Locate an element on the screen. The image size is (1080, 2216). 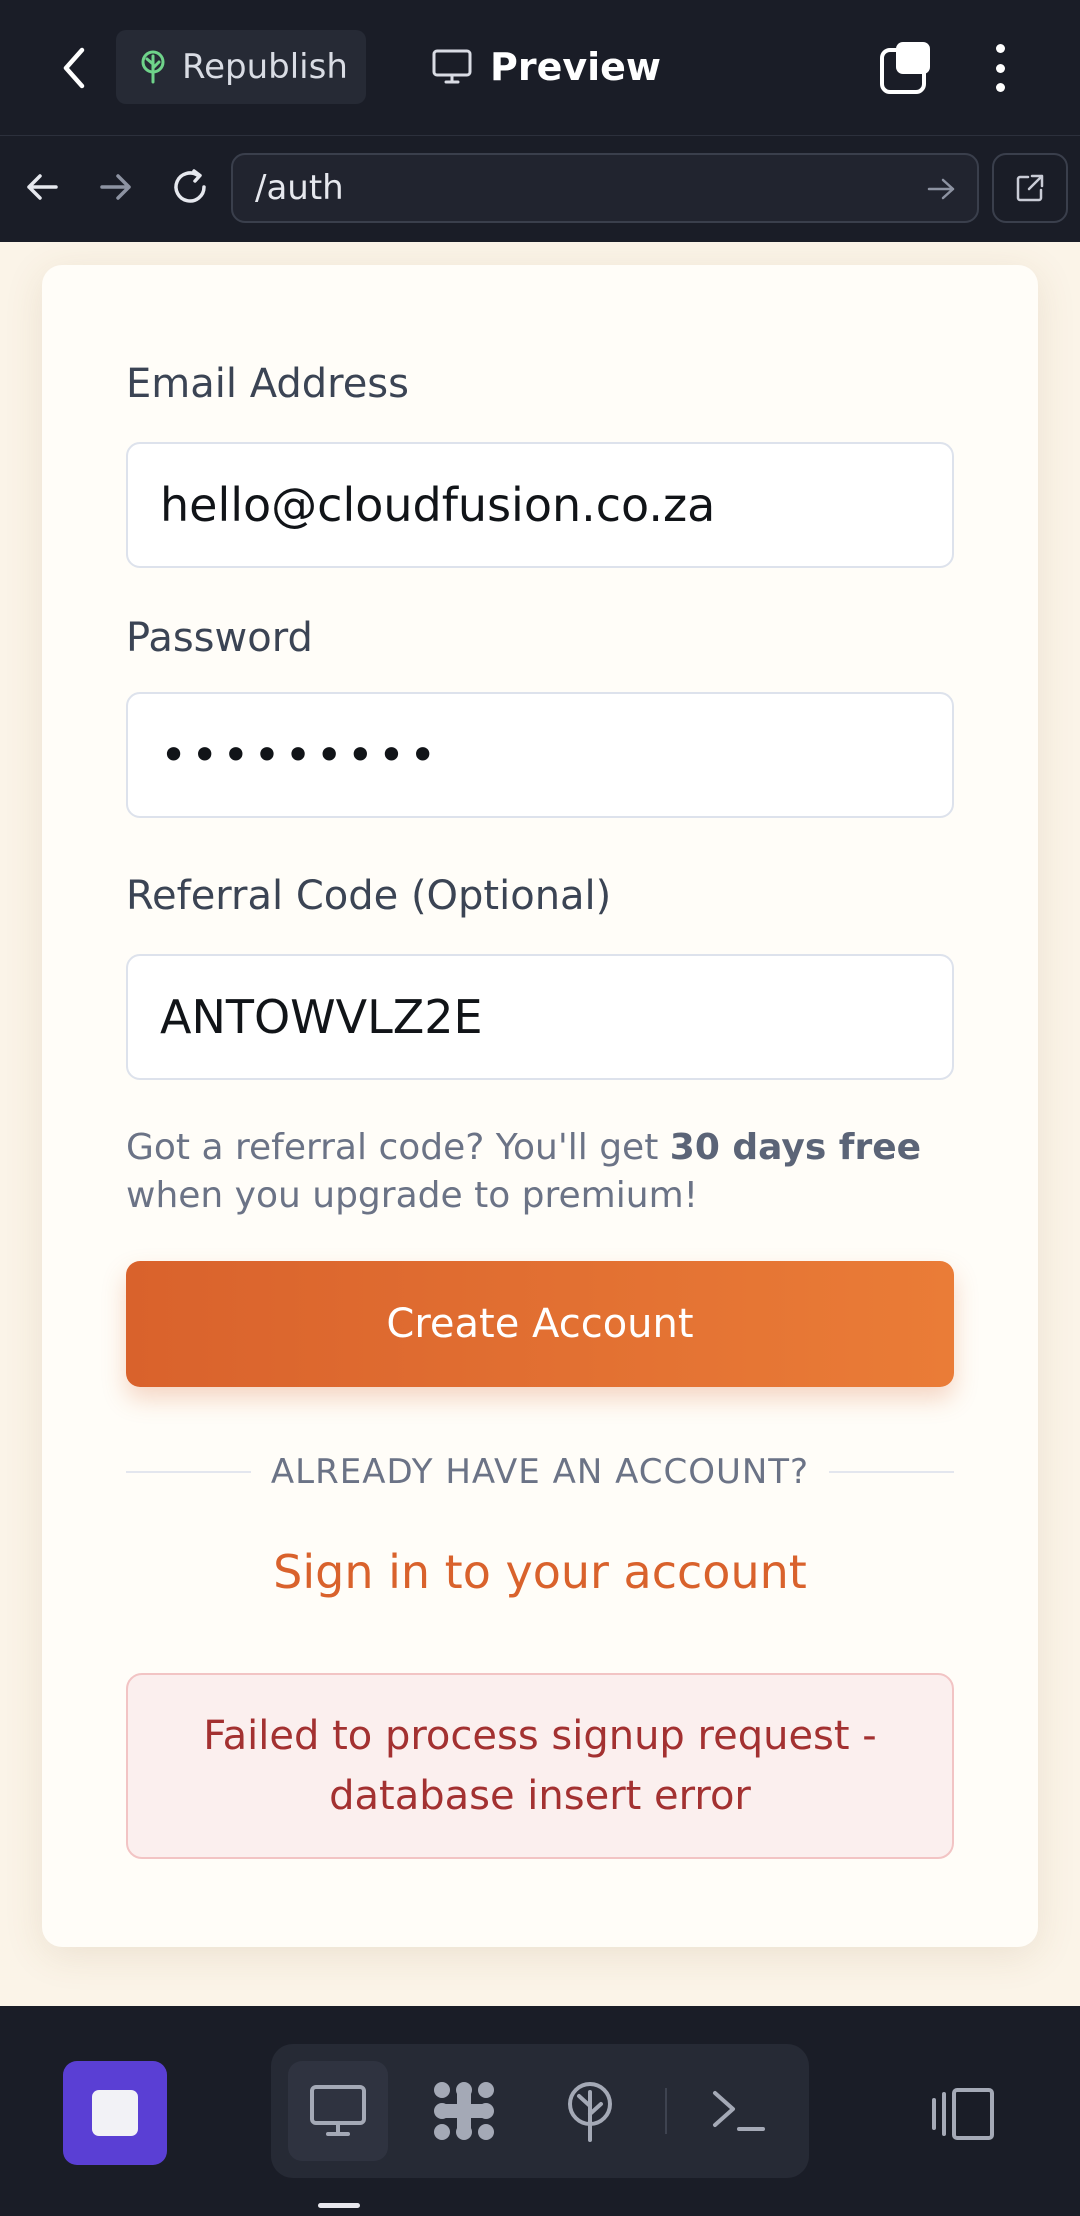
tool-separator is located at coordinates (666, 2111).